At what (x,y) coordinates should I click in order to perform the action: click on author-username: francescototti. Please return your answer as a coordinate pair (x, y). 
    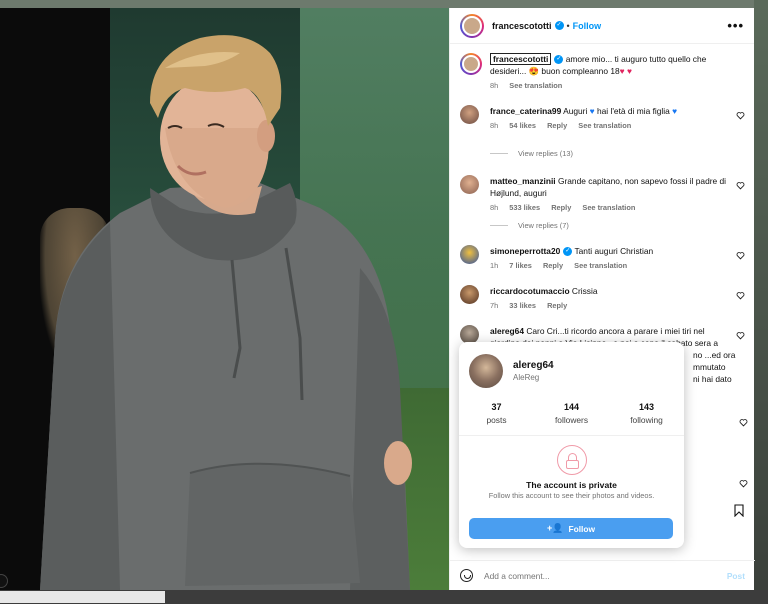
    Looking at the image, I should click on (522, 26).